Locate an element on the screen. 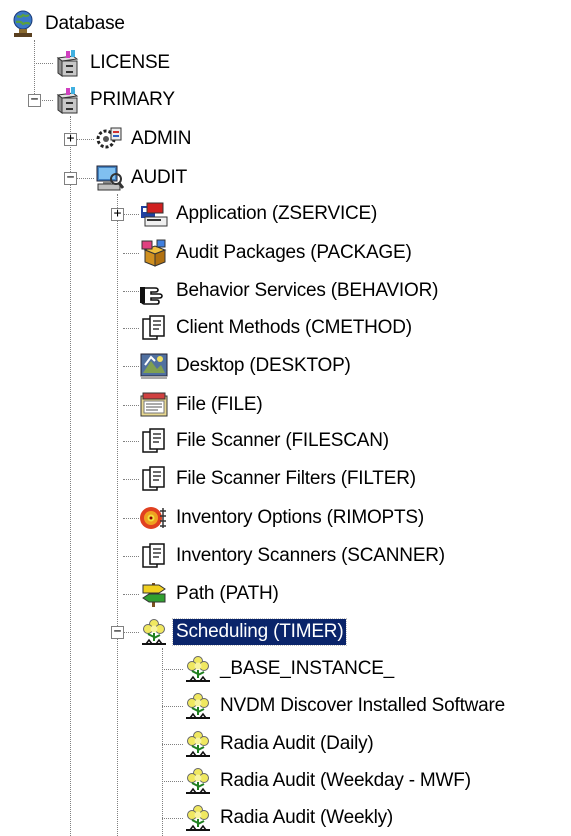 Image resolution: width=571 pixels, height=836 pixels. tree-node-label: Inventory Options (RIMOPTS) is located at coordinates (300, 517).